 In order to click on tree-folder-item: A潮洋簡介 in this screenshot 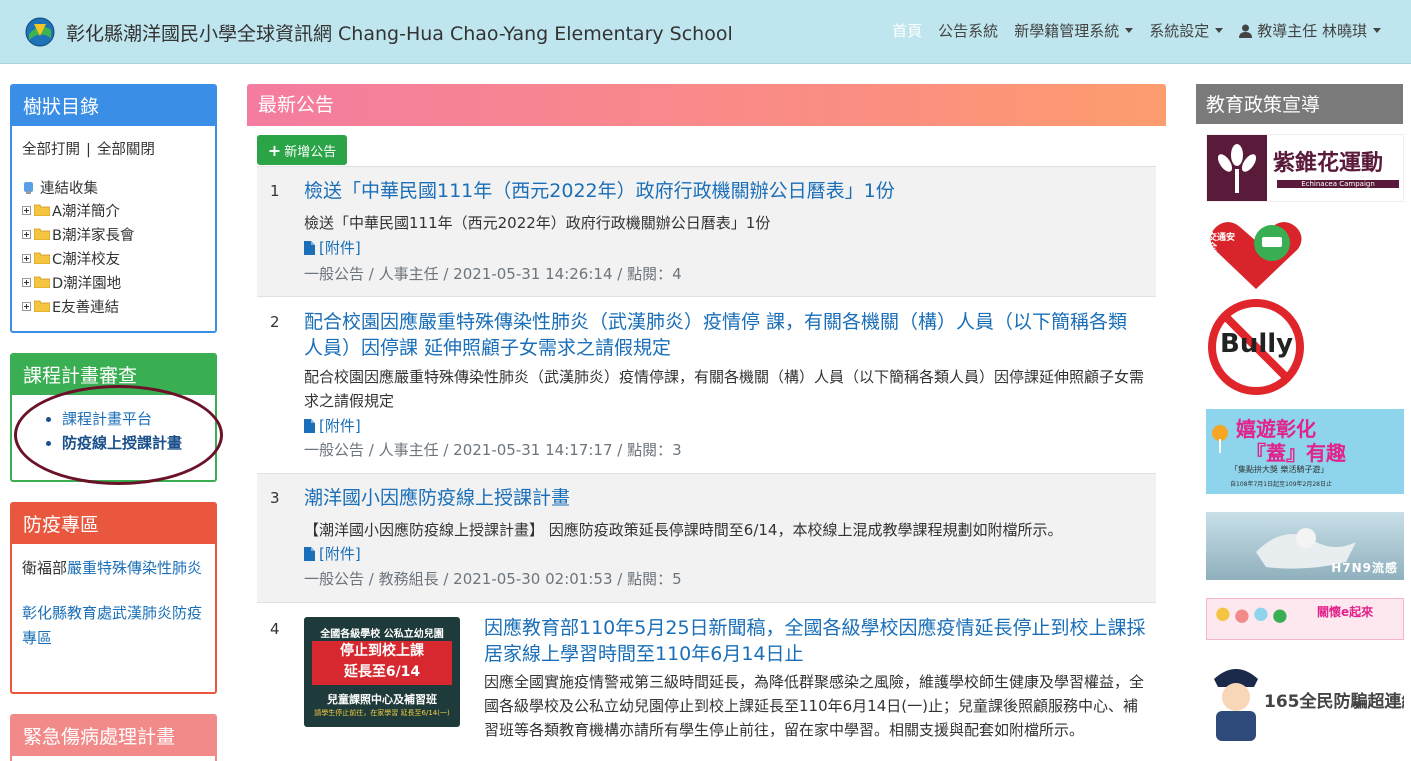, I will do `click(113, 210)`.